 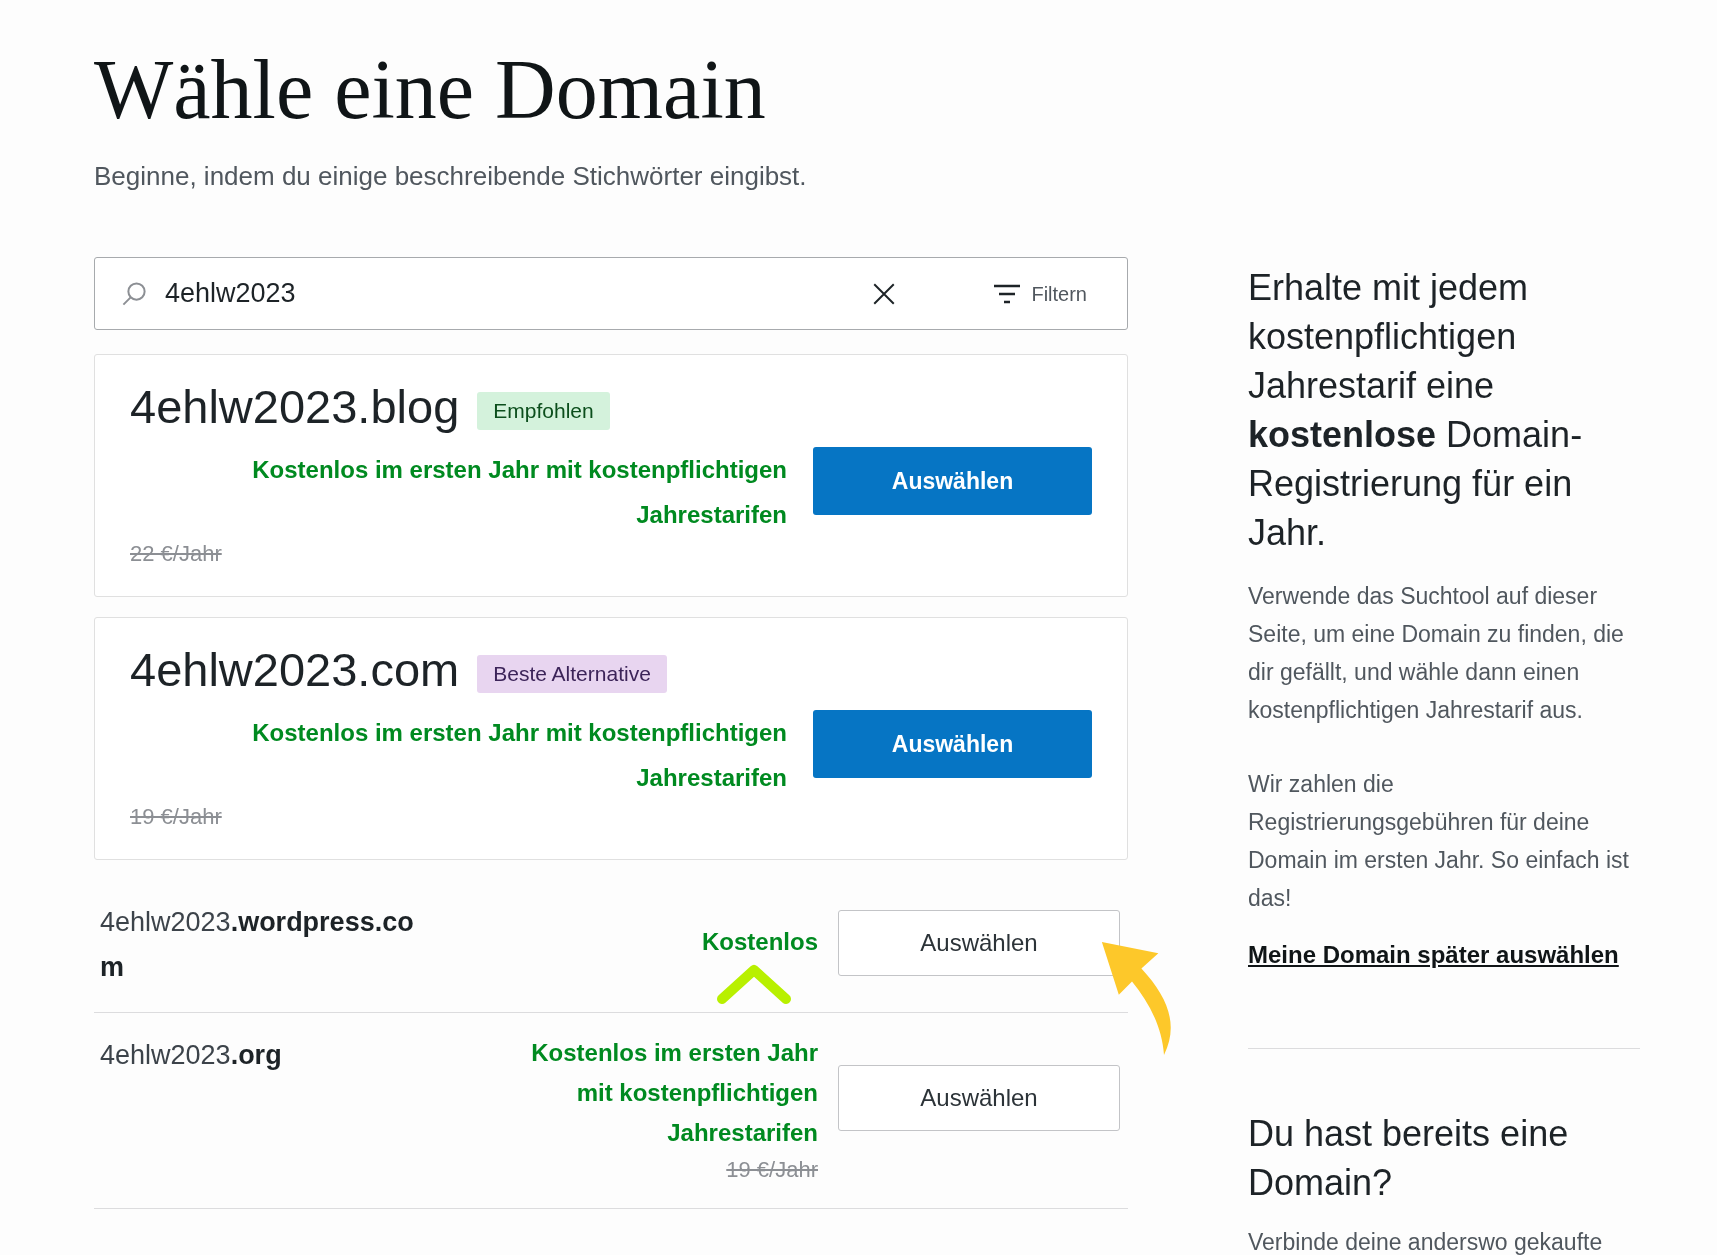 What do you see at coordinates (1426, 1241) in the screenshot?
I see `sidebar-text: Verbinde deine anderswo gekaufte` at bounding box center [1426, 1241].